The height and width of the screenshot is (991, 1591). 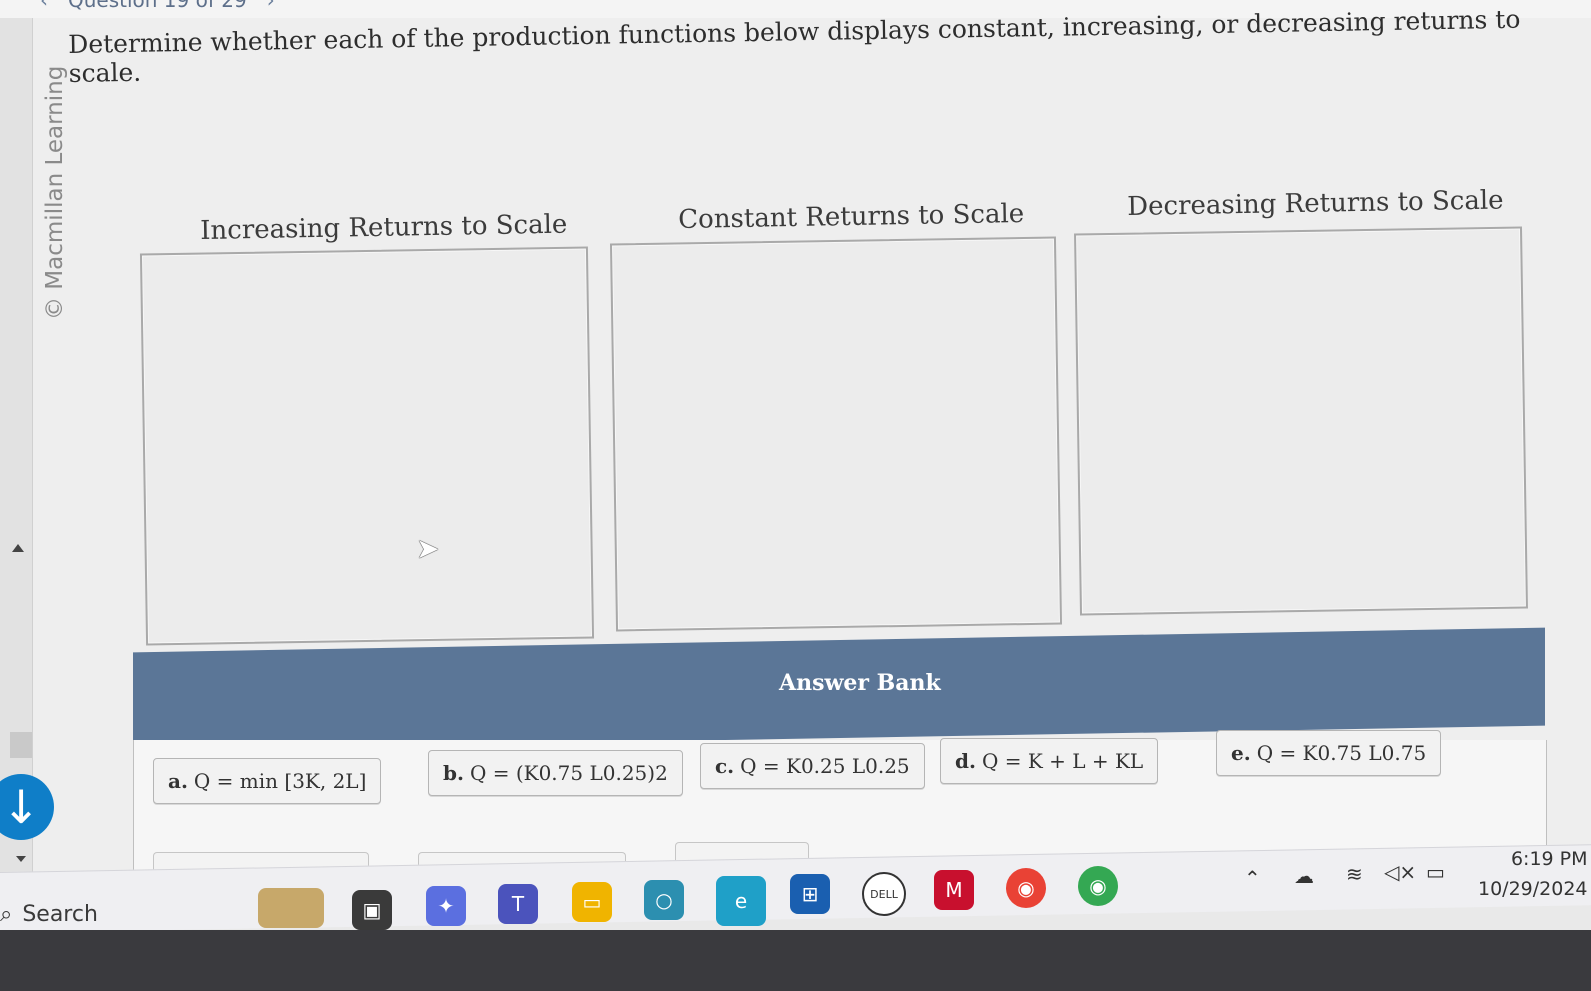 I want to click on chrome-profile-icon: ◉, so click(x=1098, y=886).